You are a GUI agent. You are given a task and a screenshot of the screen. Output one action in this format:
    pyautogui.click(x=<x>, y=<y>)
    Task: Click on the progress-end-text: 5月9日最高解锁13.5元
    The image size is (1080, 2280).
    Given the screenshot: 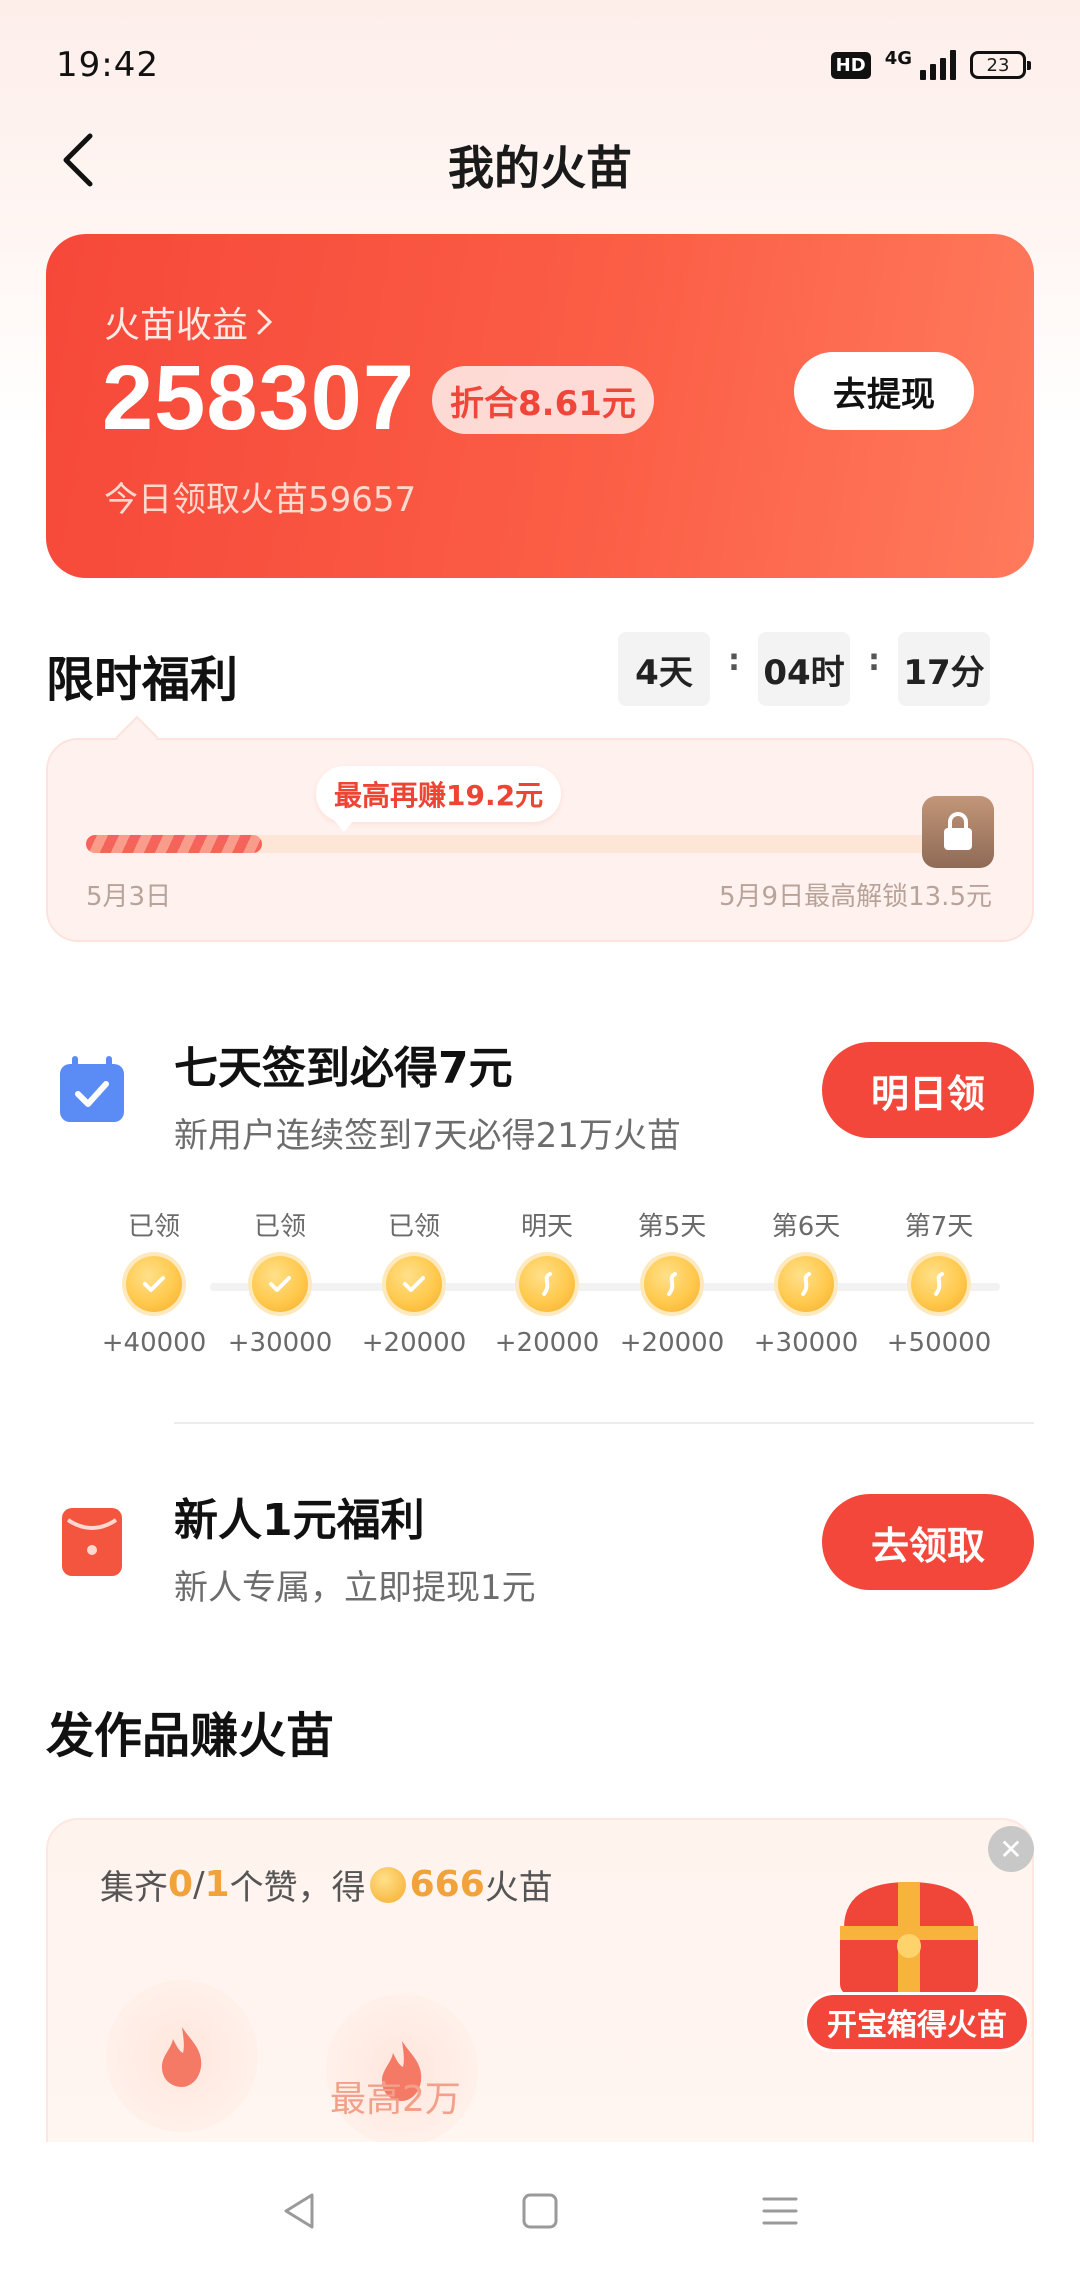 What is the action you would take?
    pyautogui.click(x=855, y=897)
    